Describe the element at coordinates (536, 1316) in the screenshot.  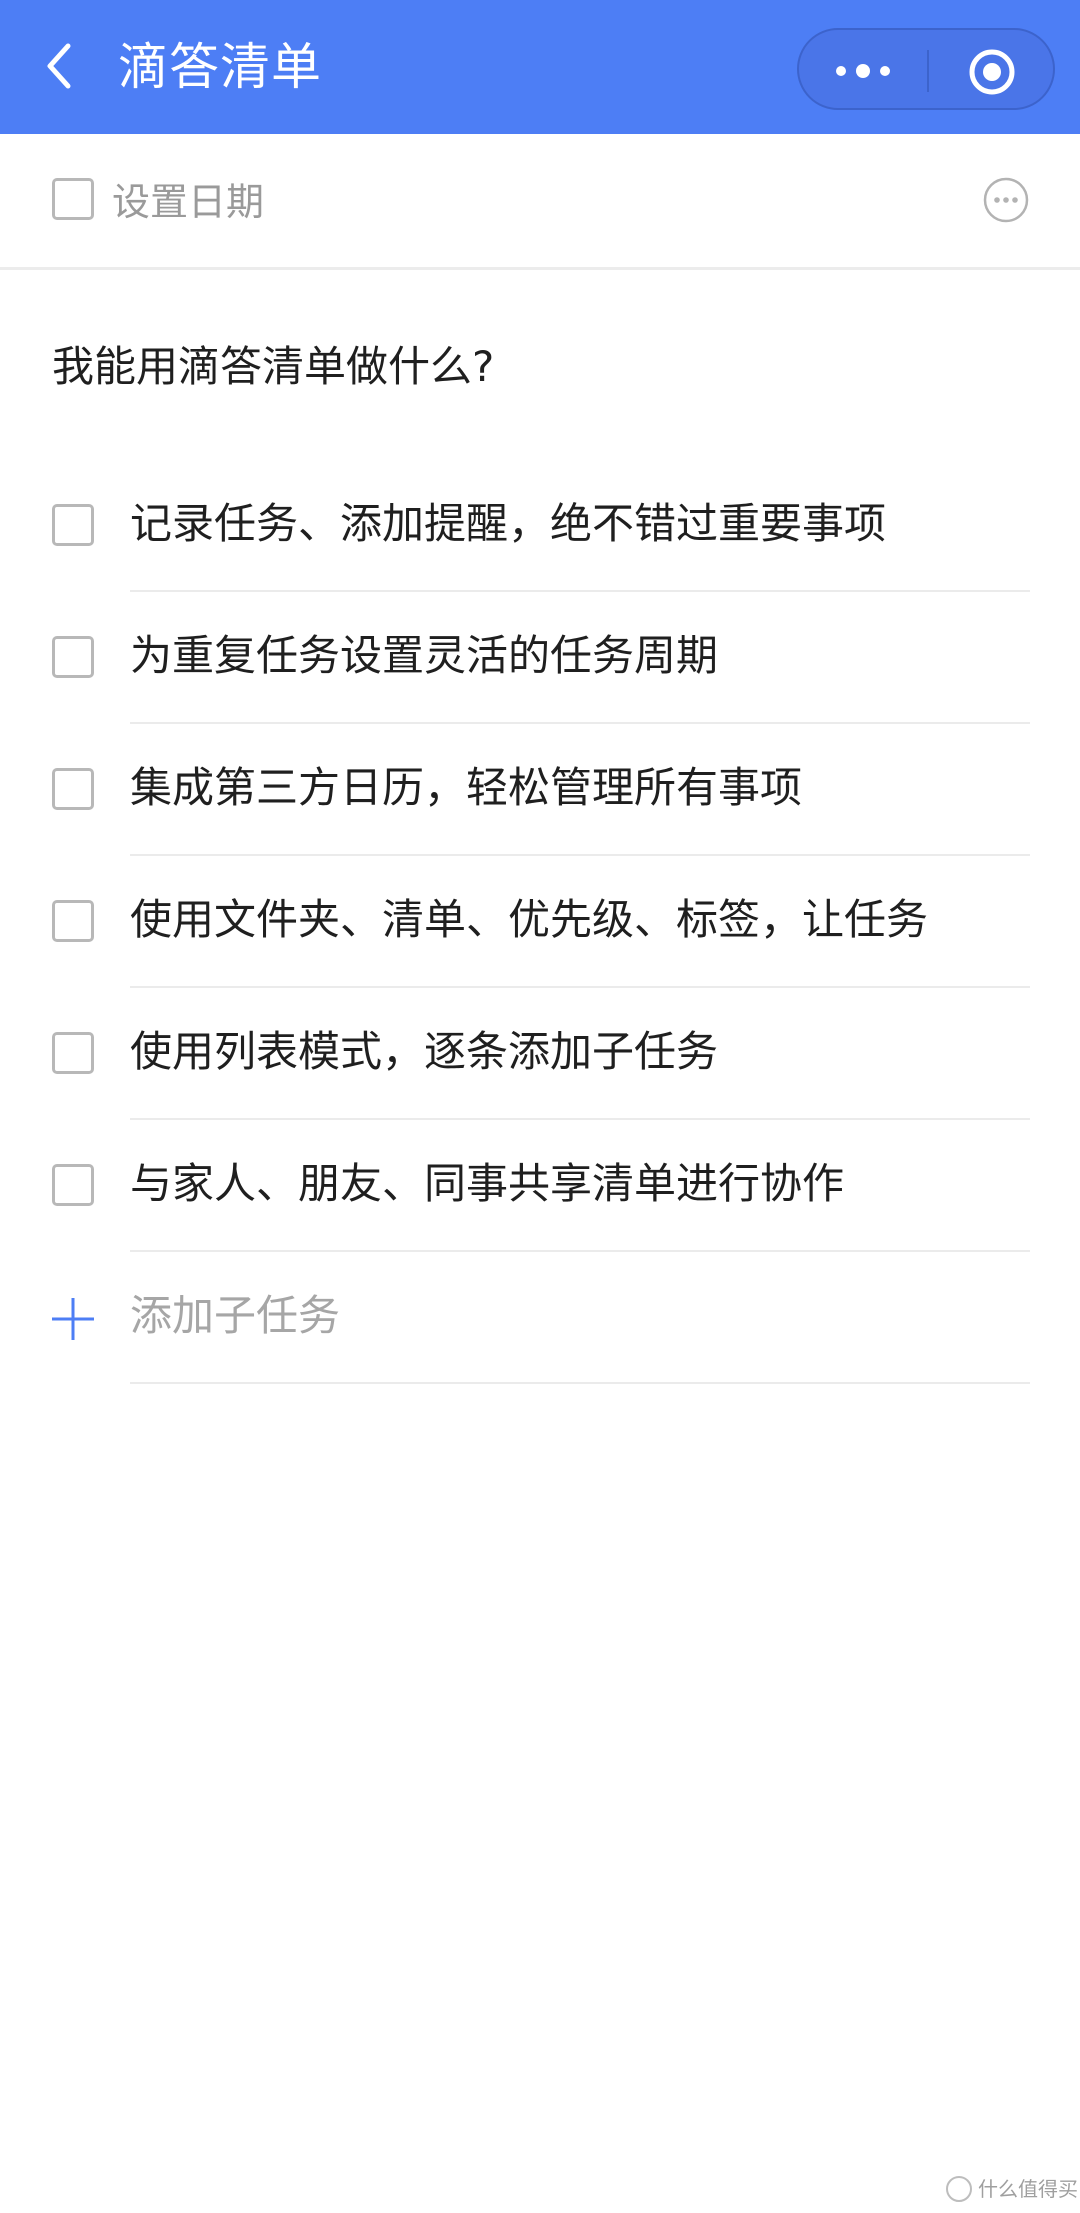
I see `add-subtask-label: 添加子任务` at that location.